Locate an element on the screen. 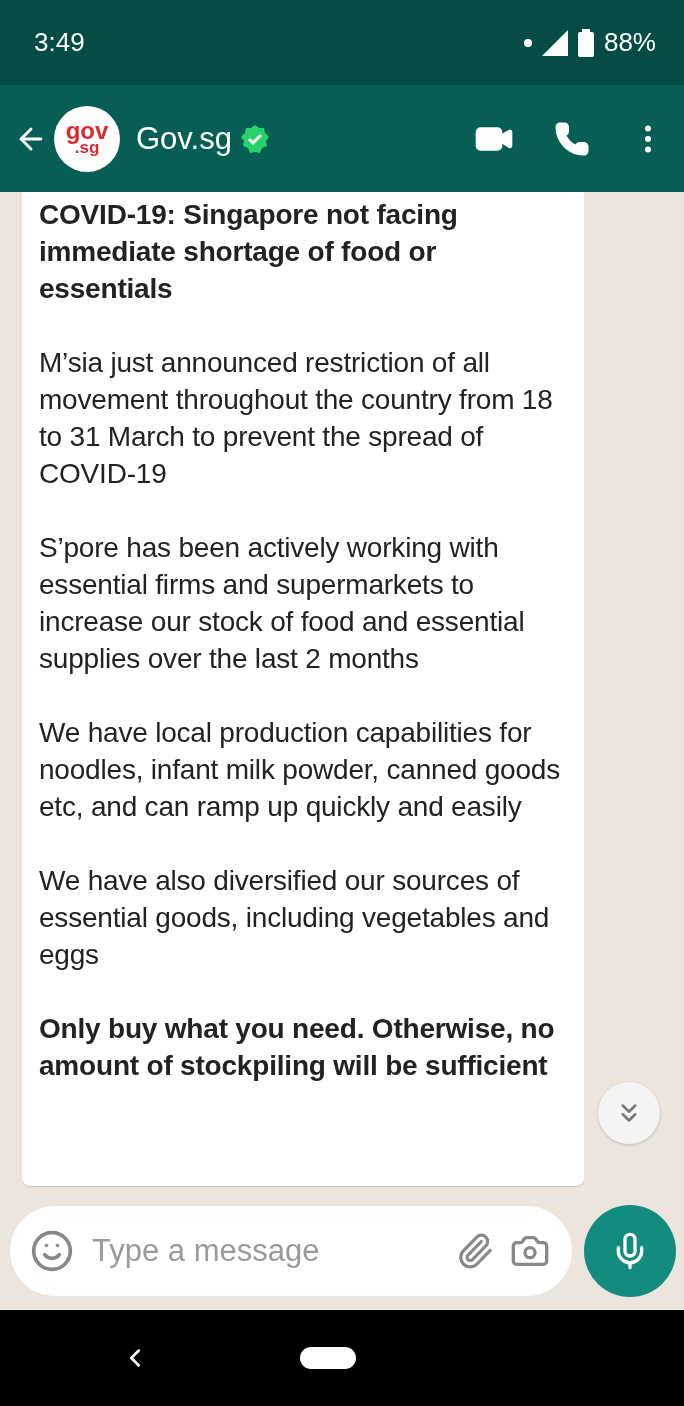 The width and height of the screenshot is (684, 1406). attach-icon is located at coordinates (475, 1251).